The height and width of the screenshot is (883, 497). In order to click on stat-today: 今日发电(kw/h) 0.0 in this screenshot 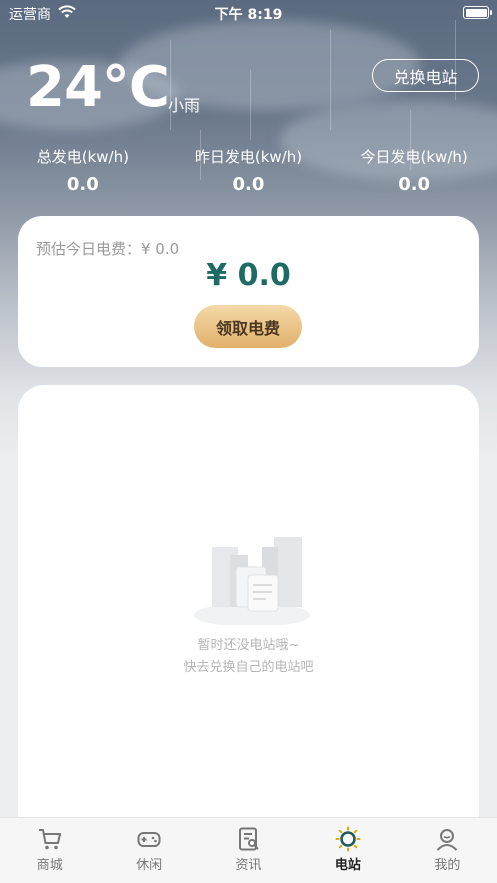, I will do `click(414, 174)`.